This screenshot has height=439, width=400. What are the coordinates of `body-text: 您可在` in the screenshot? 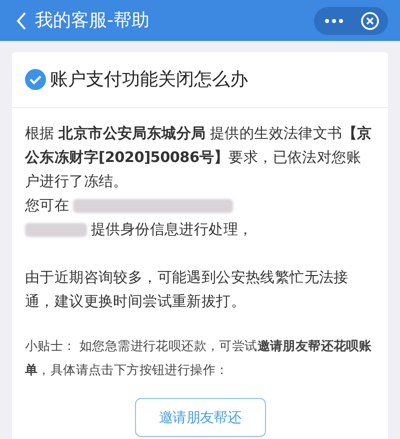 It's located at (47, 206).